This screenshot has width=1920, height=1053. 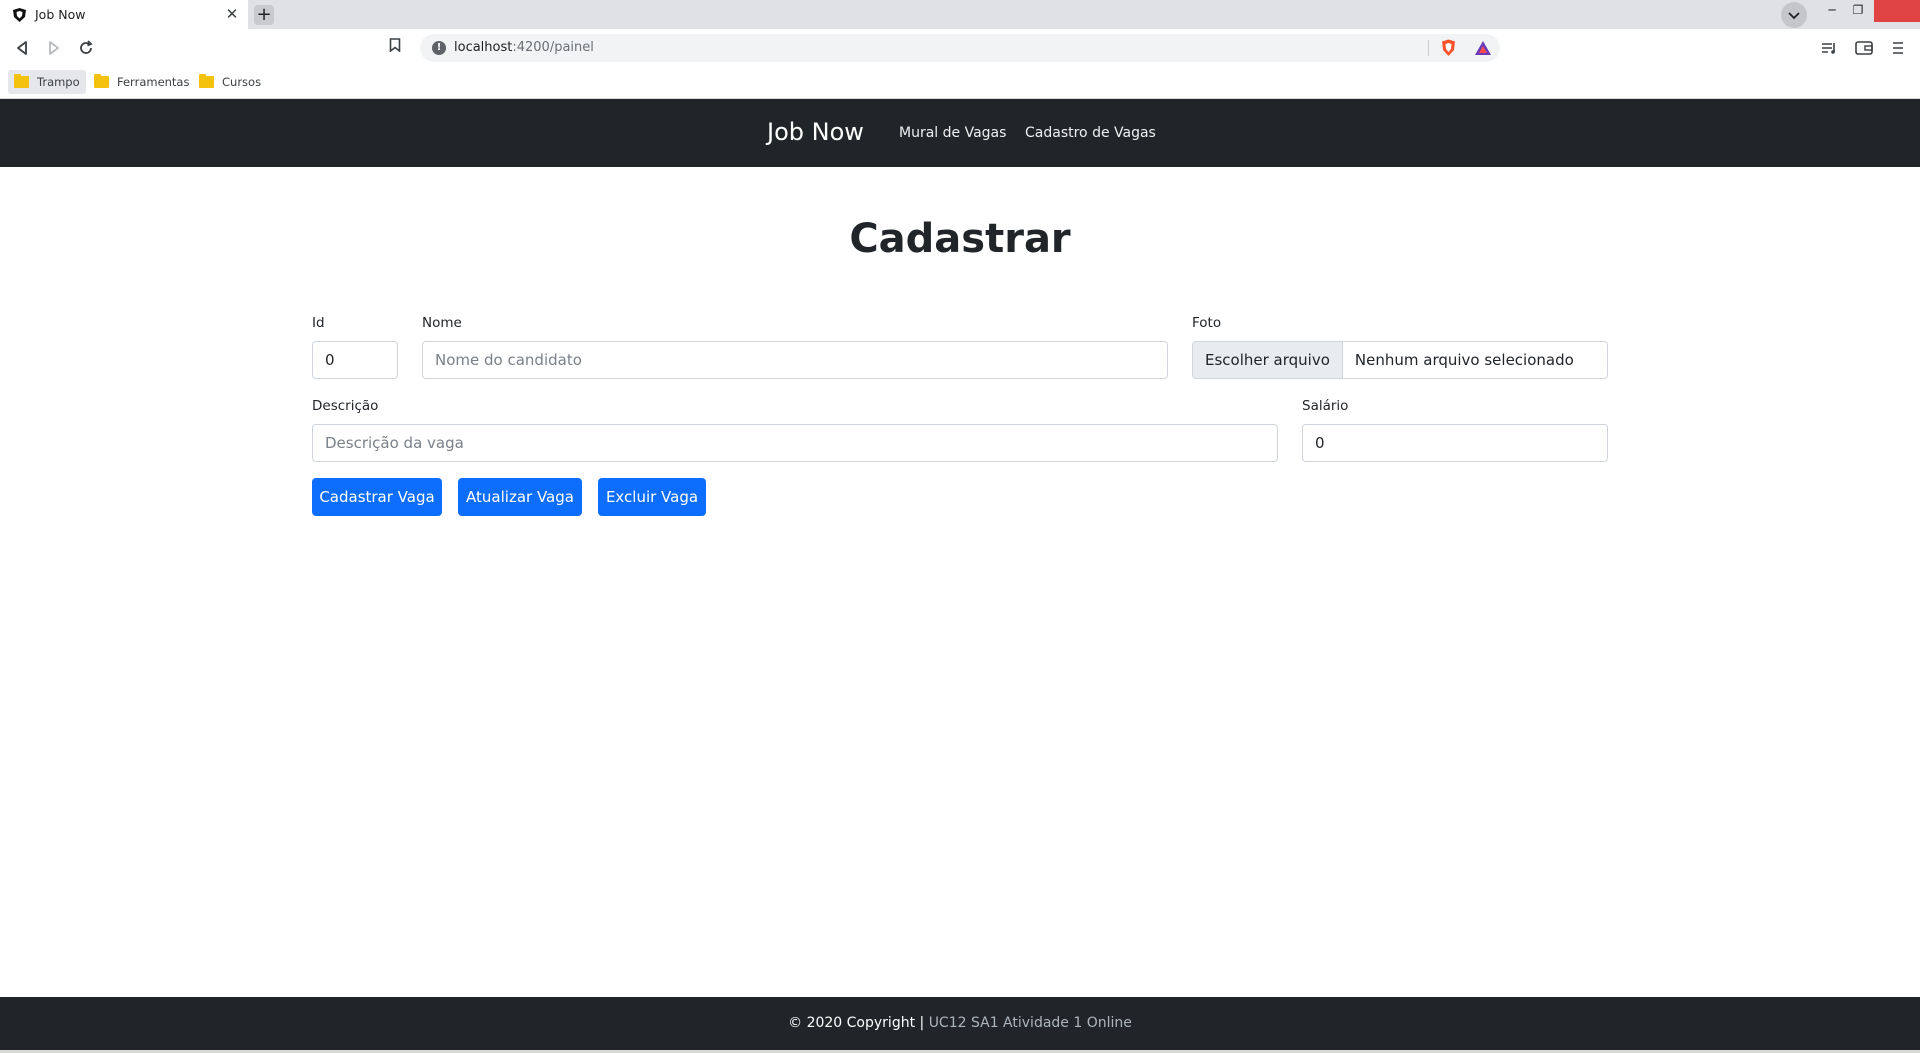 I want to click on minimize-button: ─, so click(x=1832, y=11).